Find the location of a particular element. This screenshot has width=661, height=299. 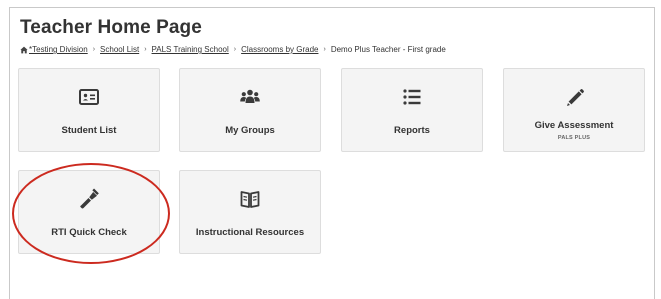

page-title: Teacher Home Page is located at coordinates (111, 27).